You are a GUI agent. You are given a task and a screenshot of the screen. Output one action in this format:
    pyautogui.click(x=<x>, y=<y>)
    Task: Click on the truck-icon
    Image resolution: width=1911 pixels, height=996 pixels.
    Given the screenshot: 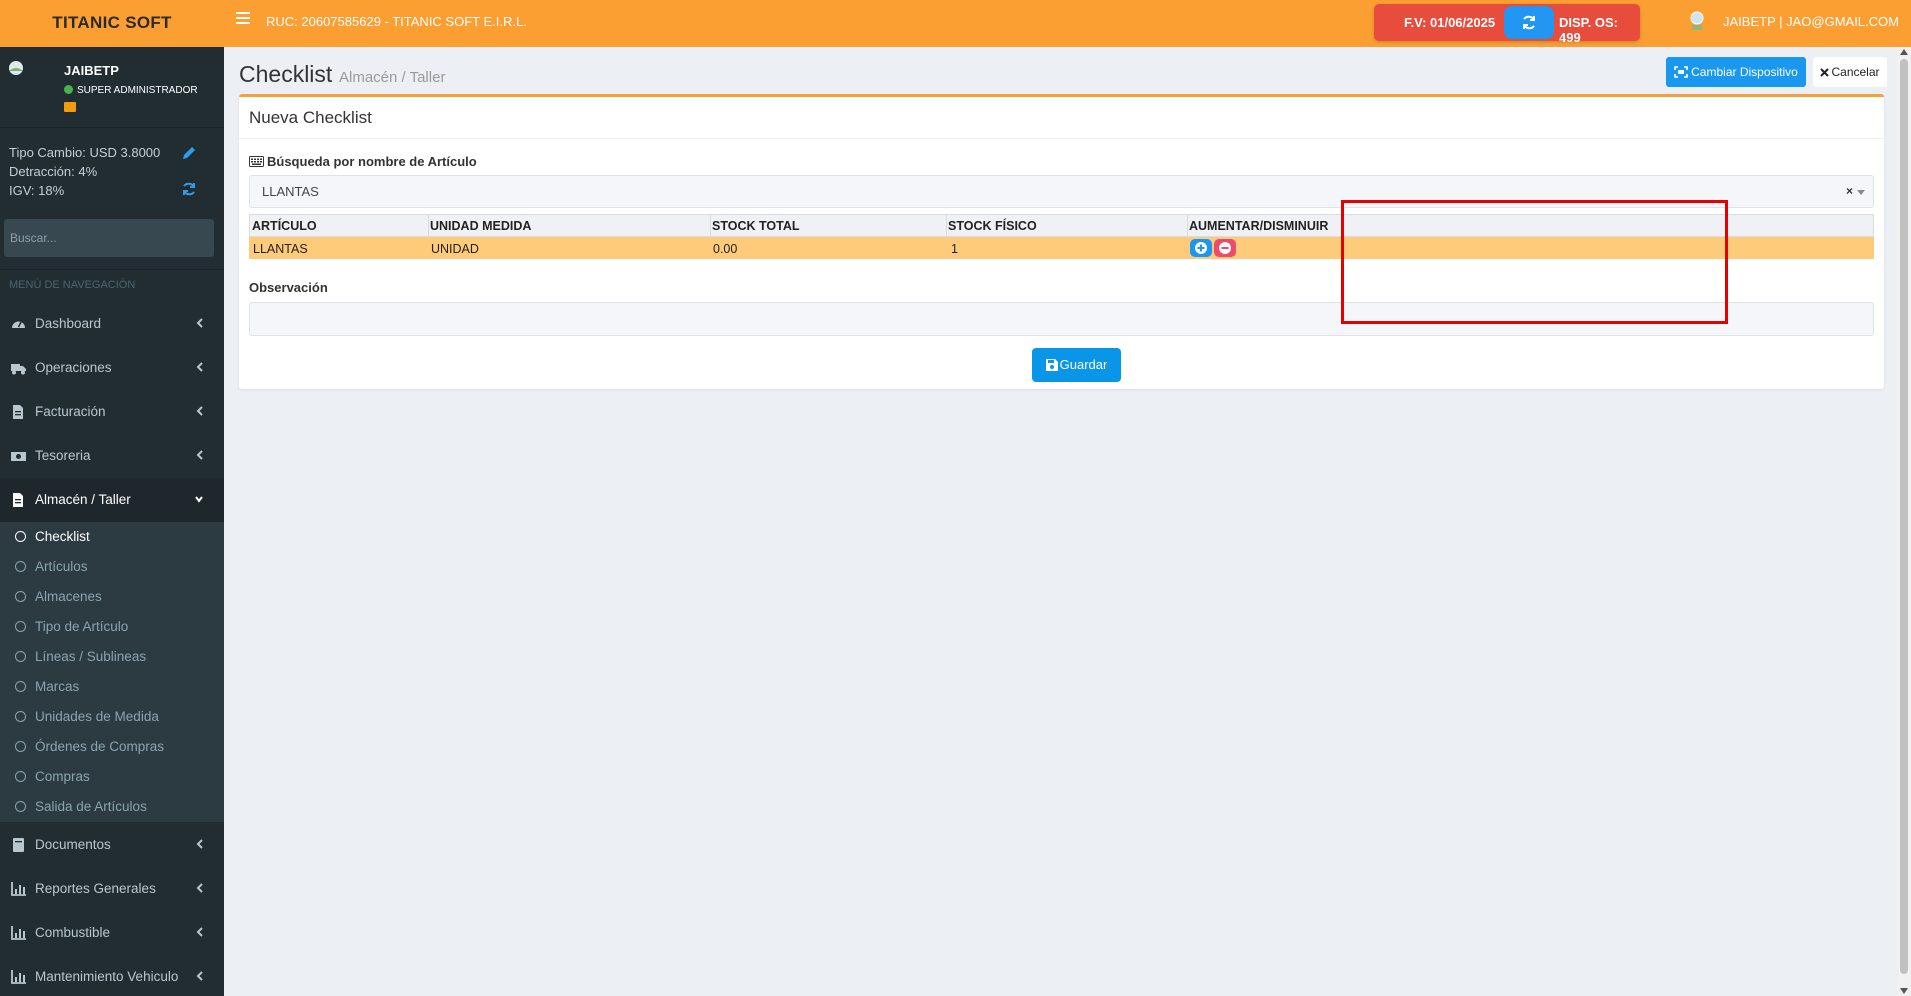 What is the action you would take?
    pyautogui.click(x=18, y=369)
    